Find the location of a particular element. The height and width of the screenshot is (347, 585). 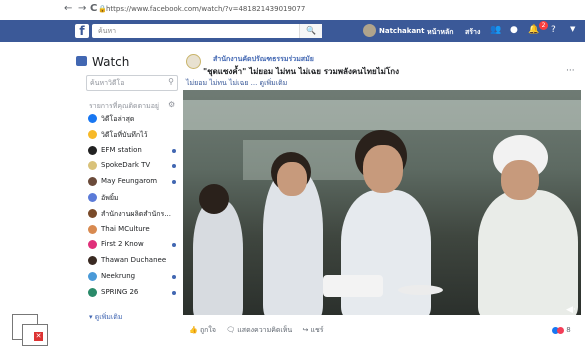

sidebar-item: Neekrung is located at coordinates (133, 277).